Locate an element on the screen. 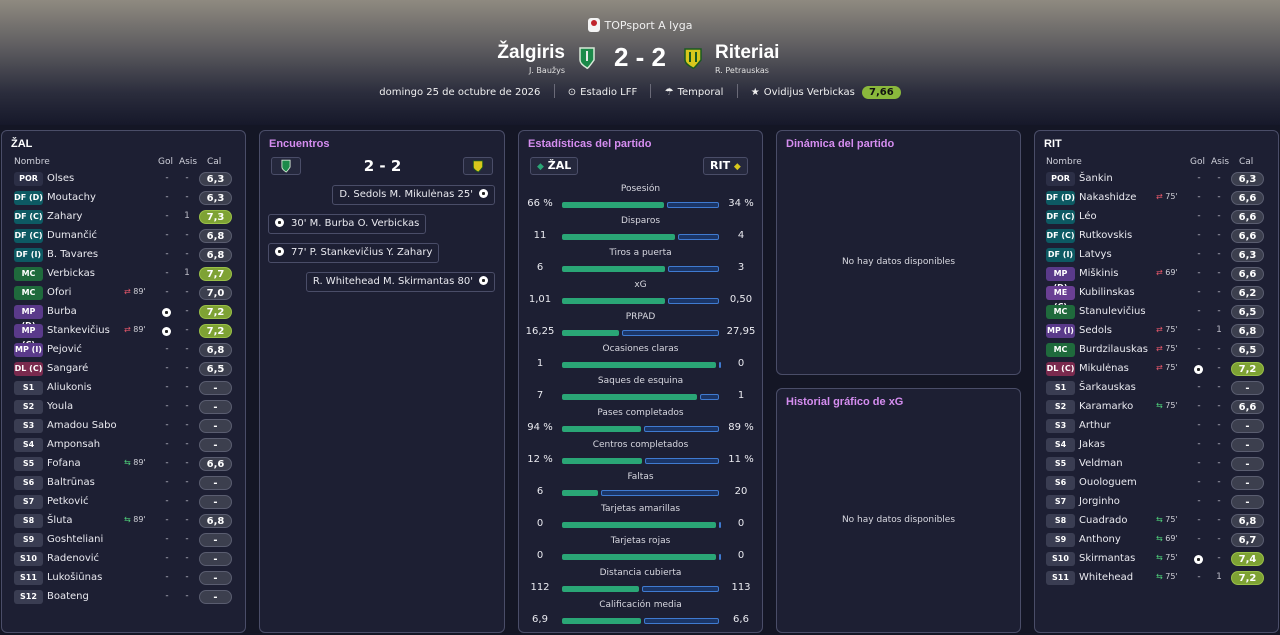 The height and width of the screenshot is (635, 1280). player-row: S2 Karamarko ⇆ 75' - -6,6 is located at coordinates (1156, 407).